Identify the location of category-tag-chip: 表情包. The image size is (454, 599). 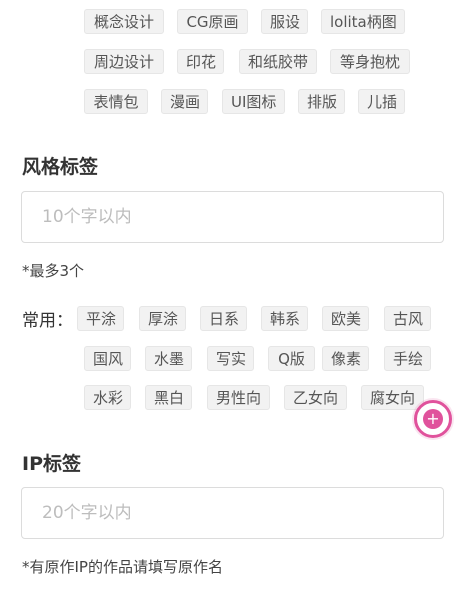
(116, 101).